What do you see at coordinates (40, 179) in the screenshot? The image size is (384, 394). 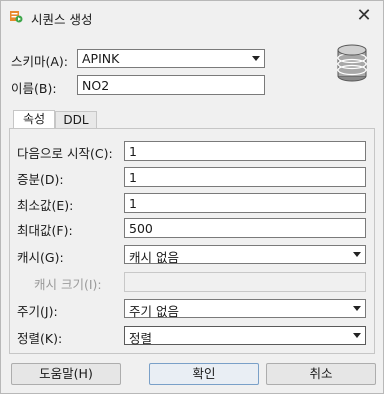 I see `increment-label: 증분(D):` at bounding box center [40, 179].